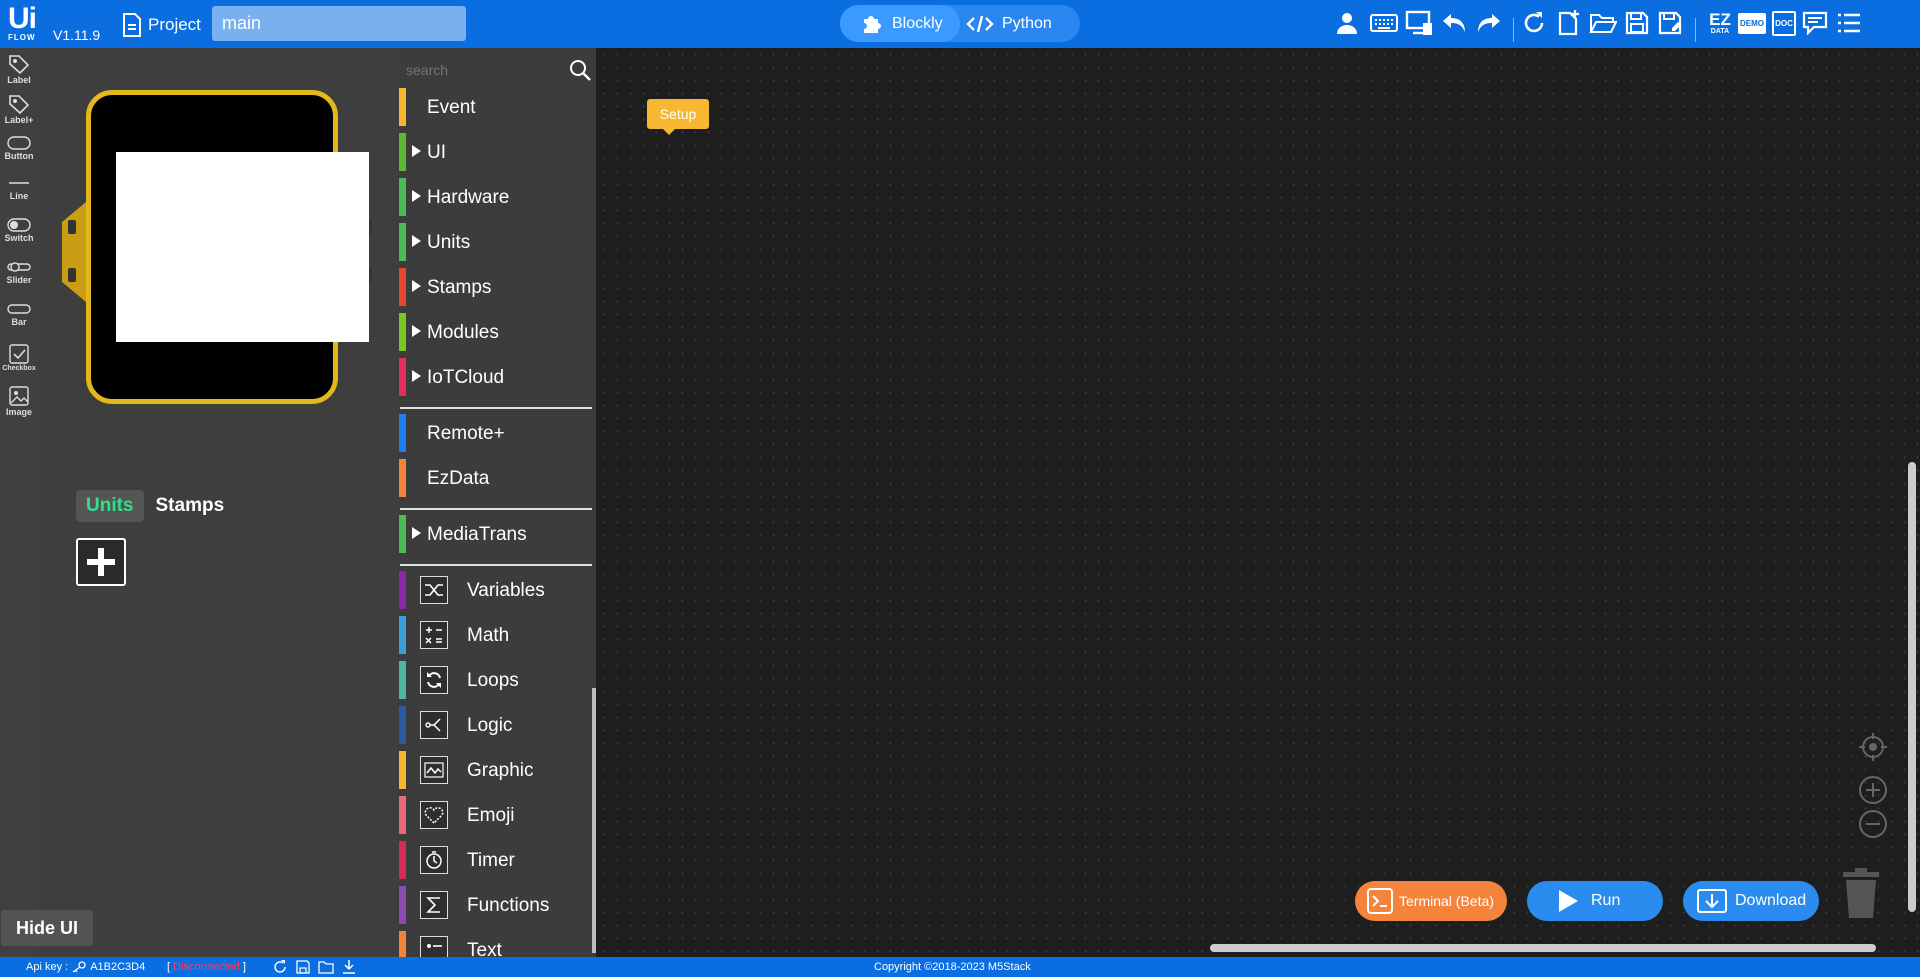  I want to click on run-button: Run, so click(1595, 901).